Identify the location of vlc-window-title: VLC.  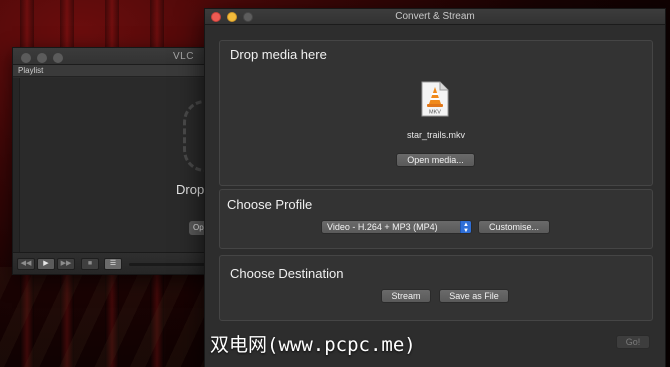
(183, 56).